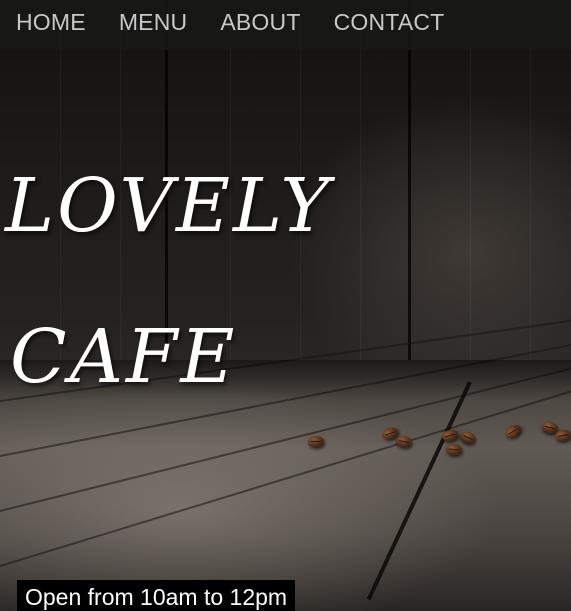 The image size is (571, 611). Describe the element at coordinates (153, 23) in the screenshot. I see `nav-link-menu: MENU` at that location.